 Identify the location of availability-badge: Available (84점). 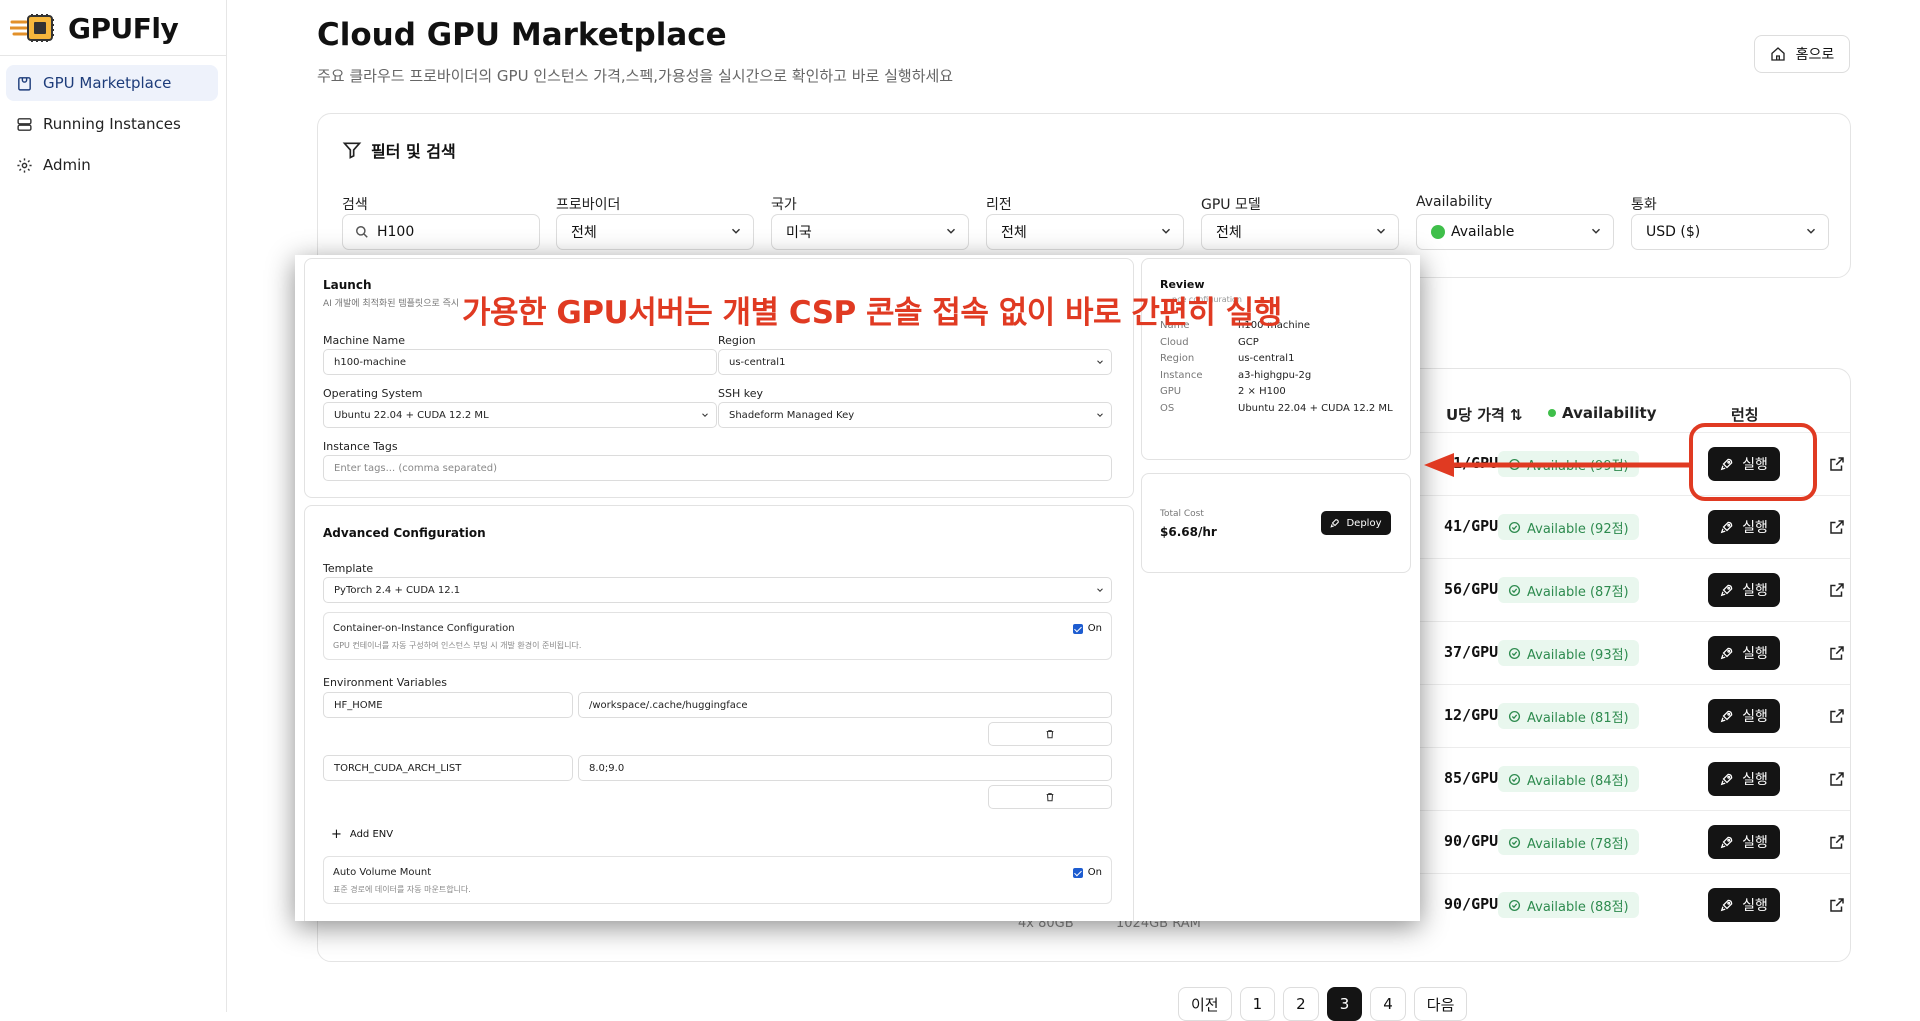
(1568, 779).